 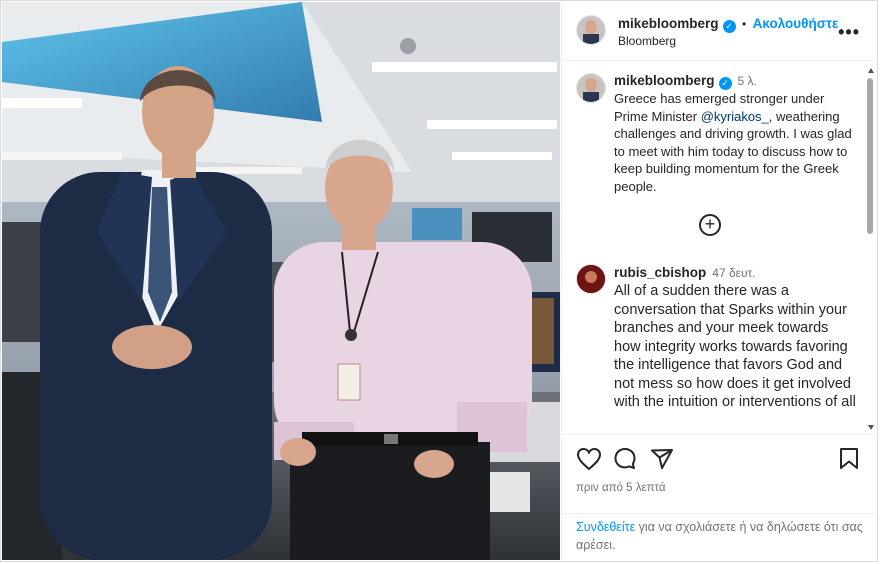 What do you see at coordinates (849, 459) in the screenshot?
I see `bookmark-icon` at bounding box center [849, 459].